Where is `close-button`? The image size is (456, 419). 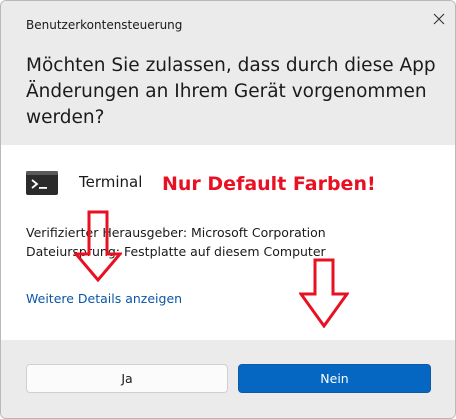
close-button is located at coordinates (439, 19).